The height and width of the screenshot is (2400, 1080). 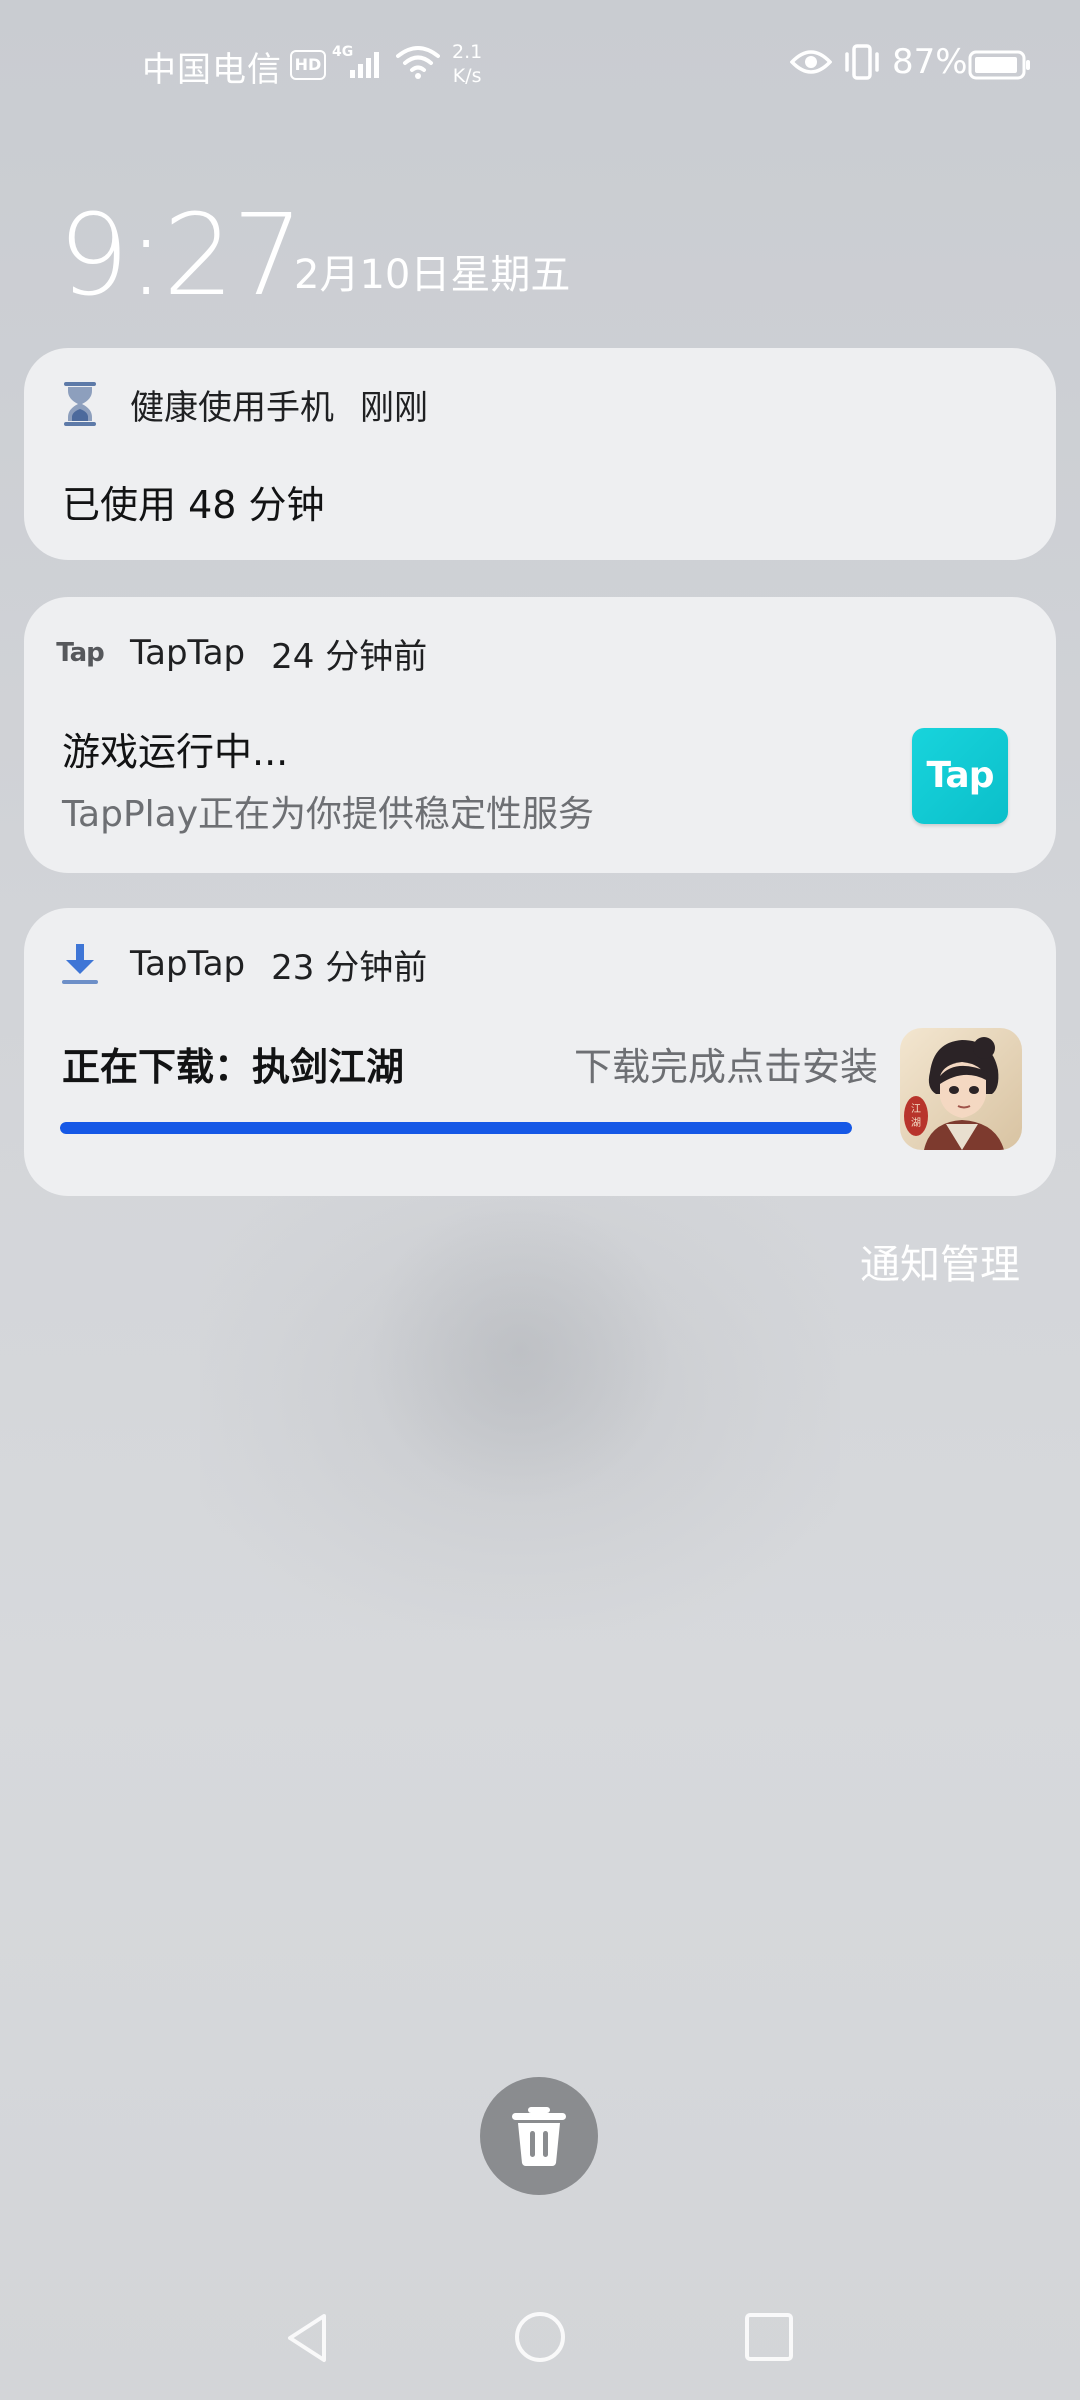 I want to click on notification-header: 健康使用手机 刚刚, so click(x=244, y=404).